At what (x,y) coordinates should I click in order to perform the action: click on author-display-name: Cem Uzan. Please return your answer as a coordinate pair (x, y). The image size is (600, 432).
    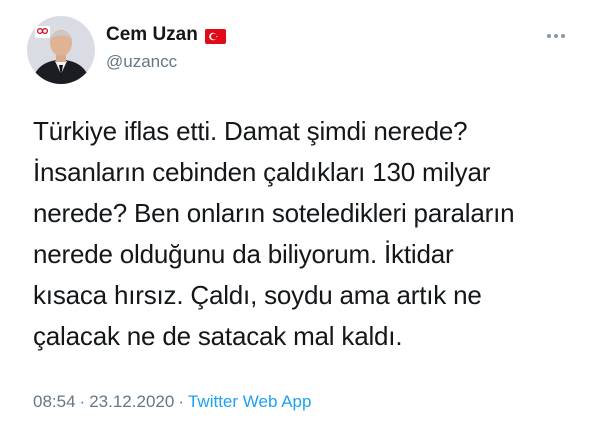
    Looking at the image, I should click on (152, 35).